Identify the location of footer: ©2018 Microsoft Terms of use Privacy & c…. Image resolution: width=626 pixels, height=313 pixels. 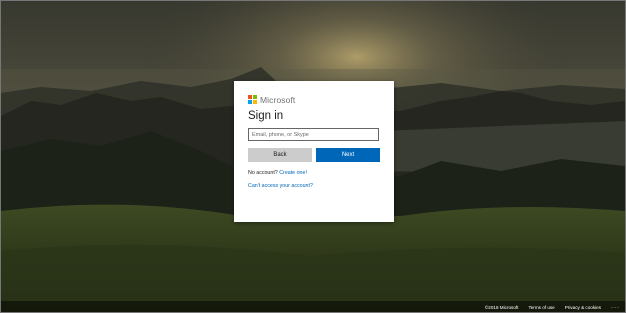
(555, 307).